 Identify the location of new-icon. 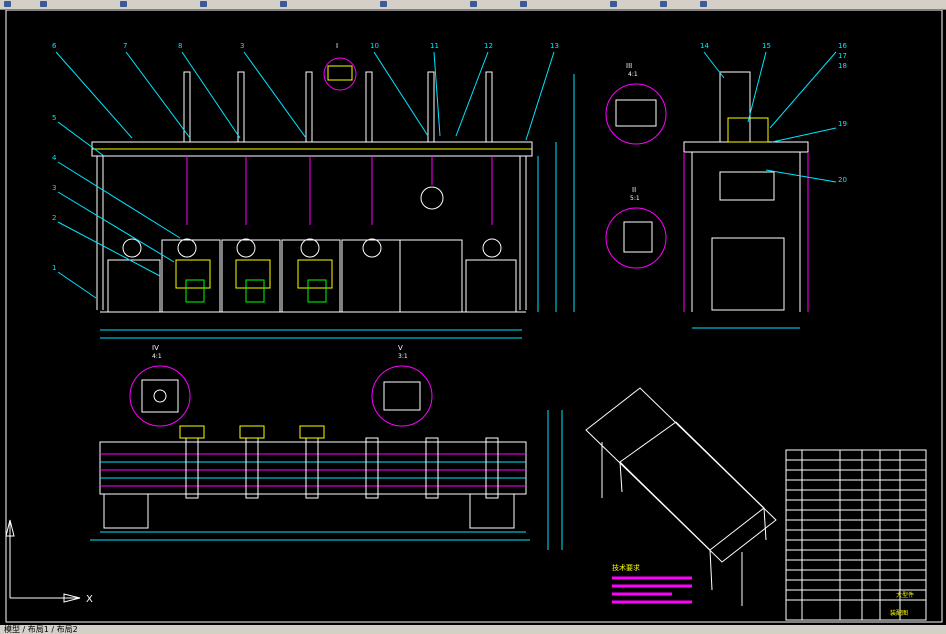
(7, 4).